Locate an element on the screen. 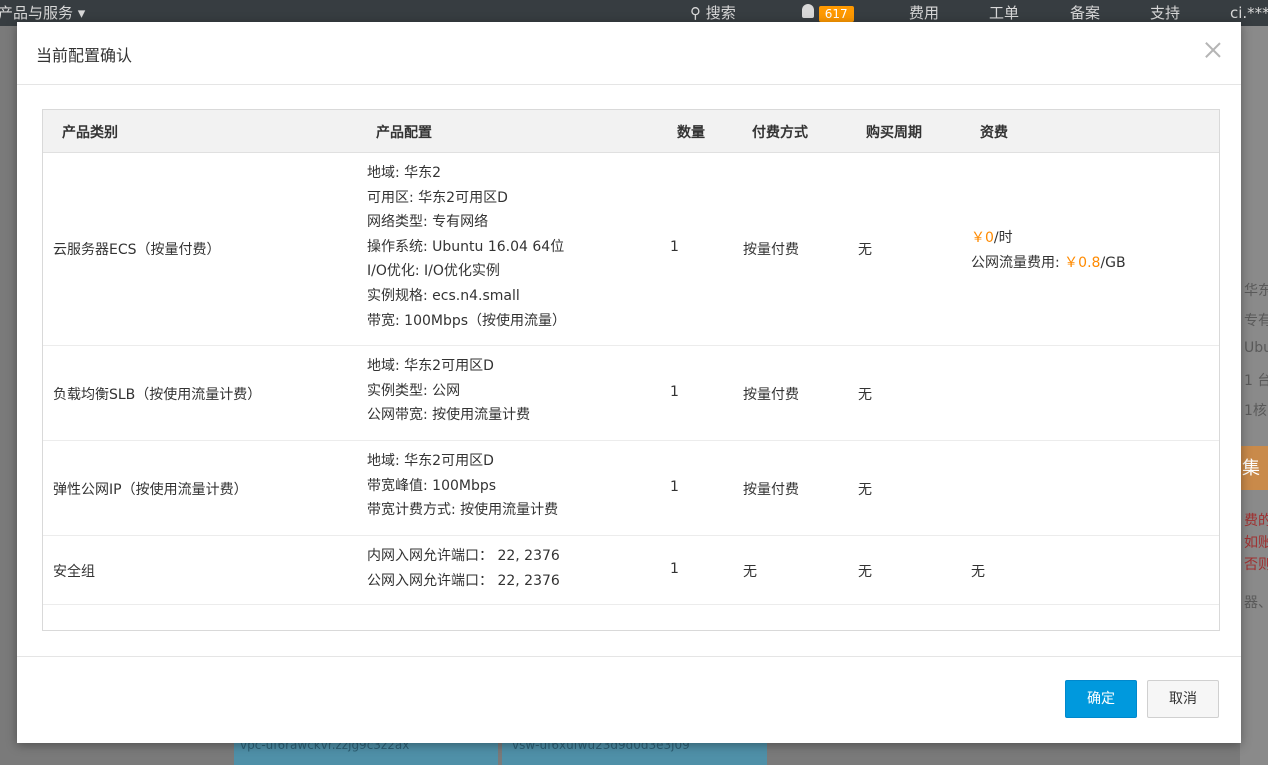 The width and height of the screenshot is (1268, 765). background-vpc-select: vpc-uf6rawckvr.zzjg9c3z2ax is located at coordinates (366, 751).